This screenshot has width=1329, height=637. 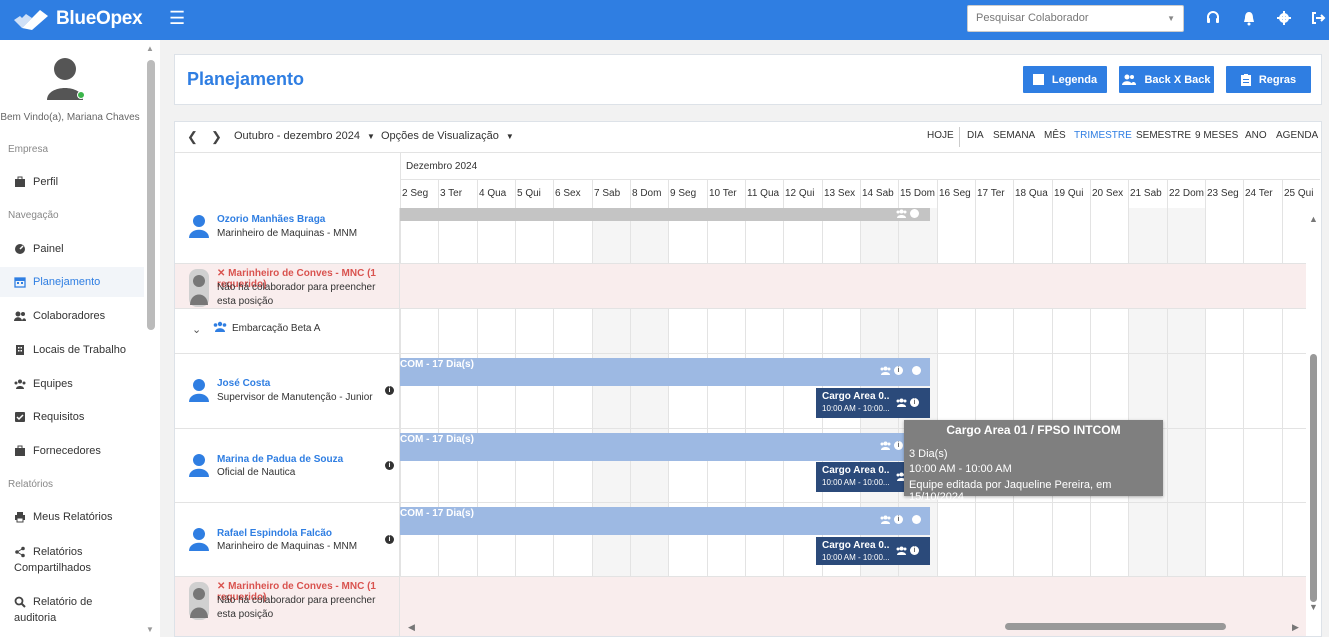 What do you see at coordinates (917, 194) in the screenshot?
I see `day-header: 15 Dom` at bounding box center [917, 194].